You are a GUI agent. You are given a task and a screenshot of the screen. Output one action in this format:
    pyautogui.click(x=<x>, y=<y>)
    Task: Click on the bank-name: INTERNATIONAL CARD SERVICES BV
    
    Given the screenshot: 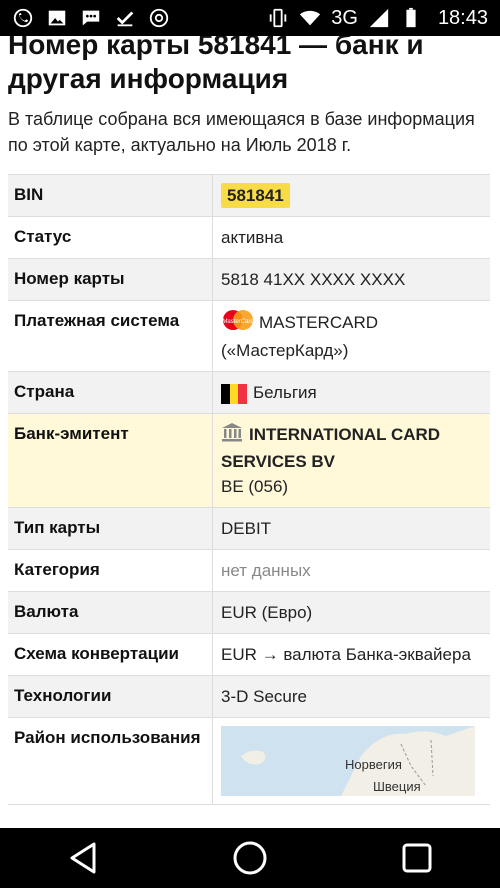 What is the action you would take?
    pyautogui.click(x=331, y=448)
    